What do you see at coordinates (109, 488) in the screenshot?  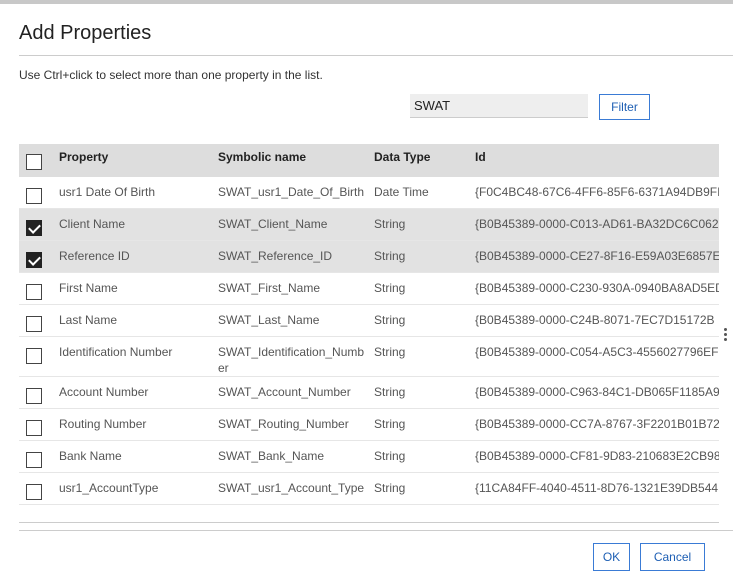 I see `property-cell: usr1_AccountType` at bounding box center [109, 488].